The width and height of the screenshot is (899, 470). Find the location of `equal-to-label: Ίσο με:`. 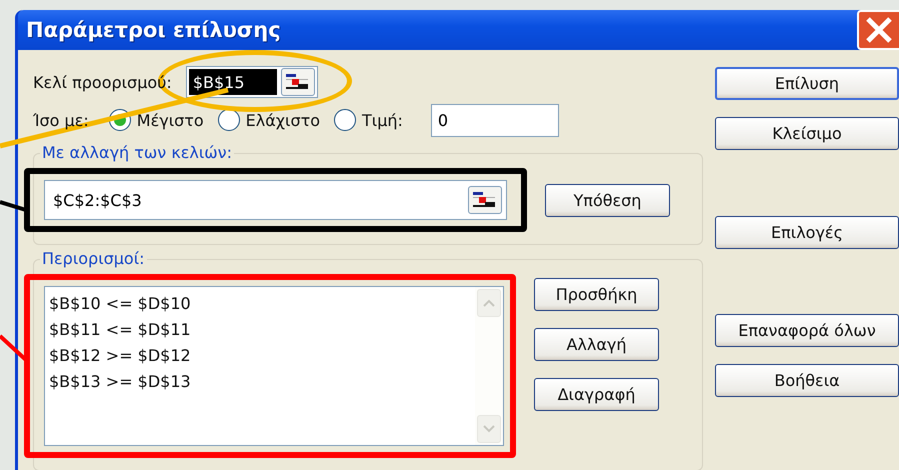

equal-to-label: Ίσο με: is located at coordinates (61, 120).